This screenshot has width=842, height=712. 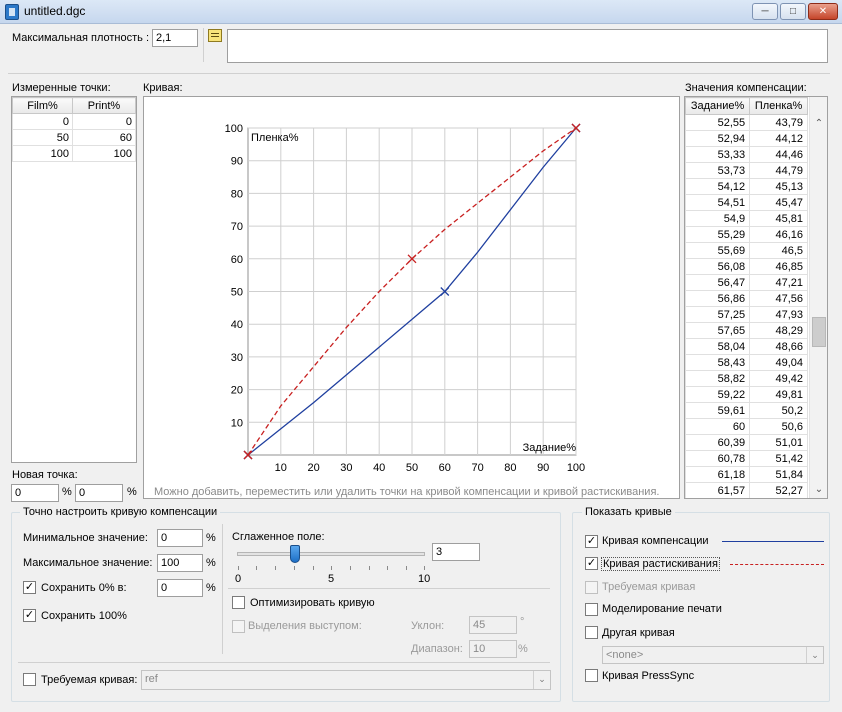 What do you see at coordinates (778, 394) in the screenshot?
I see `table-cell: 49,81` at bounding box center [778, 394].